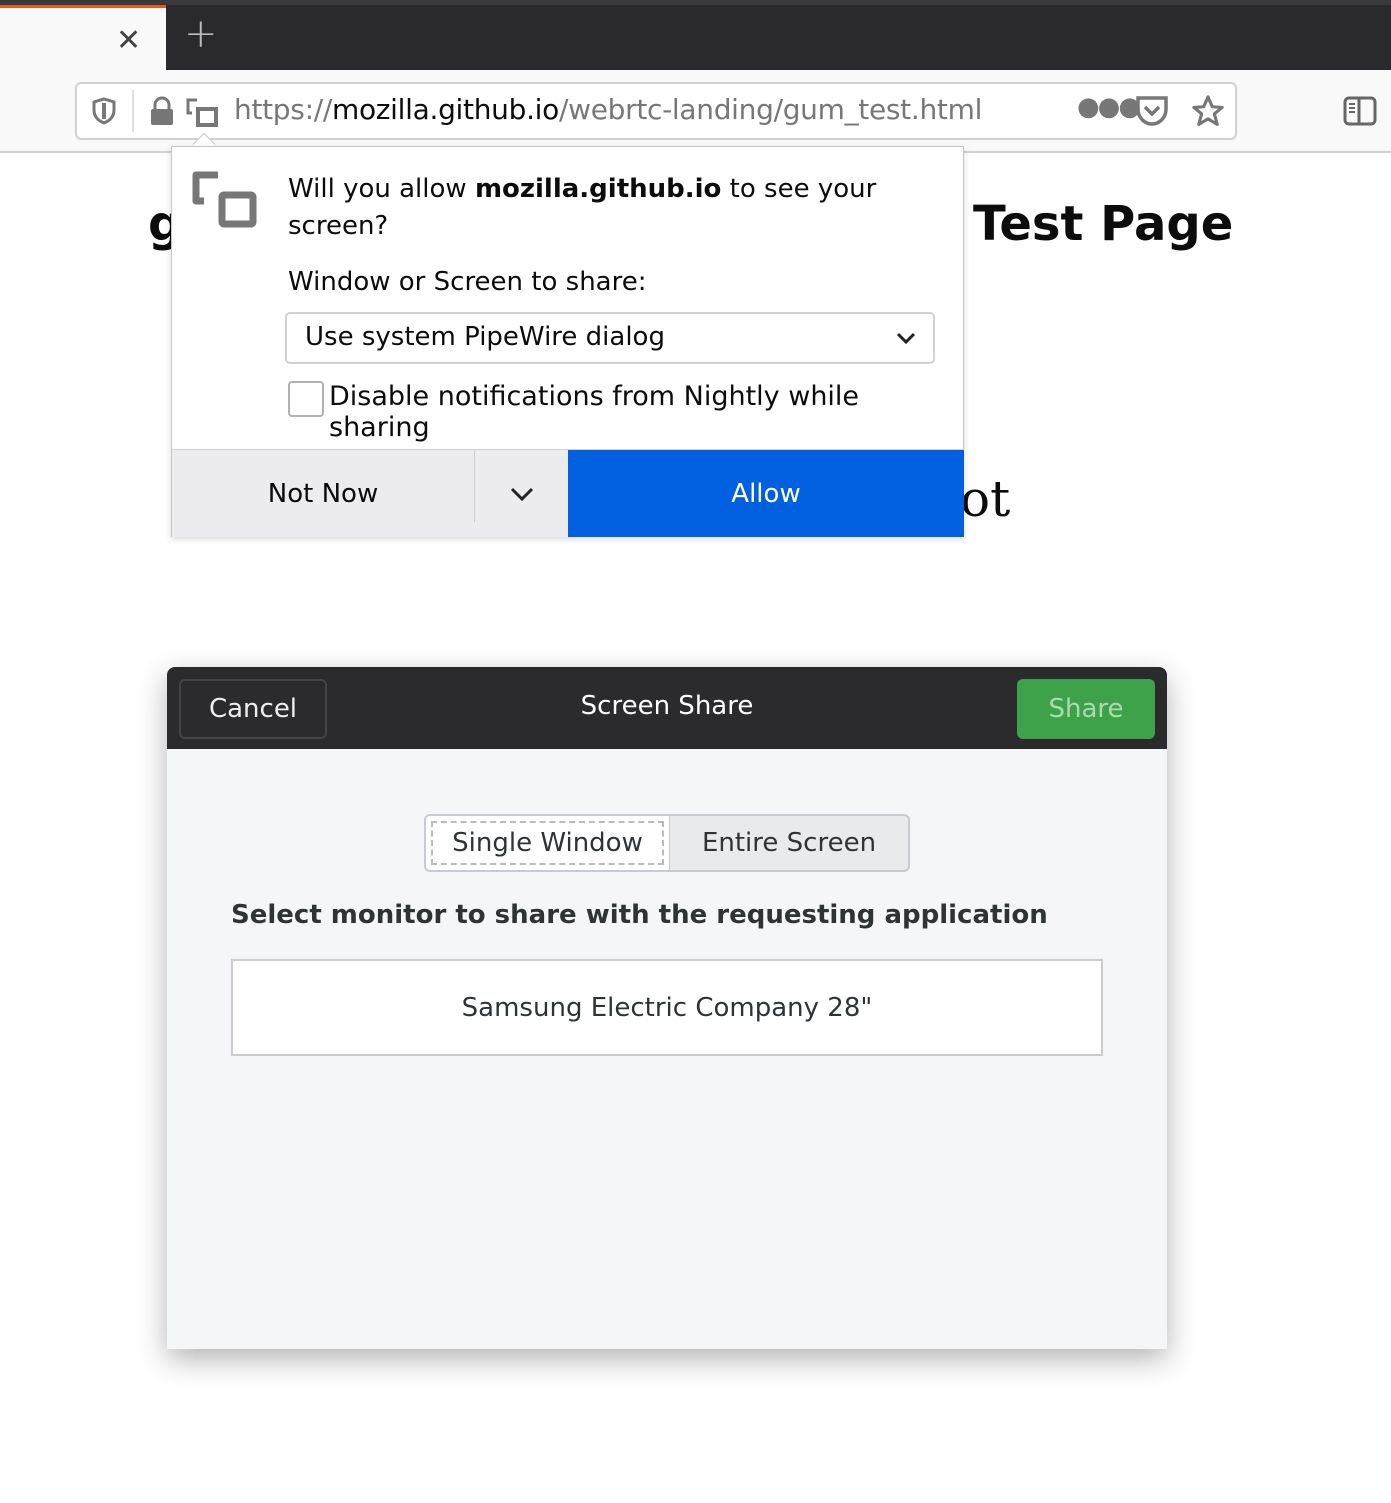  What do you see at coordinates (1152, 111) in the screenshot?
I see `pocket-icon` at bounding box center [1152, 111].